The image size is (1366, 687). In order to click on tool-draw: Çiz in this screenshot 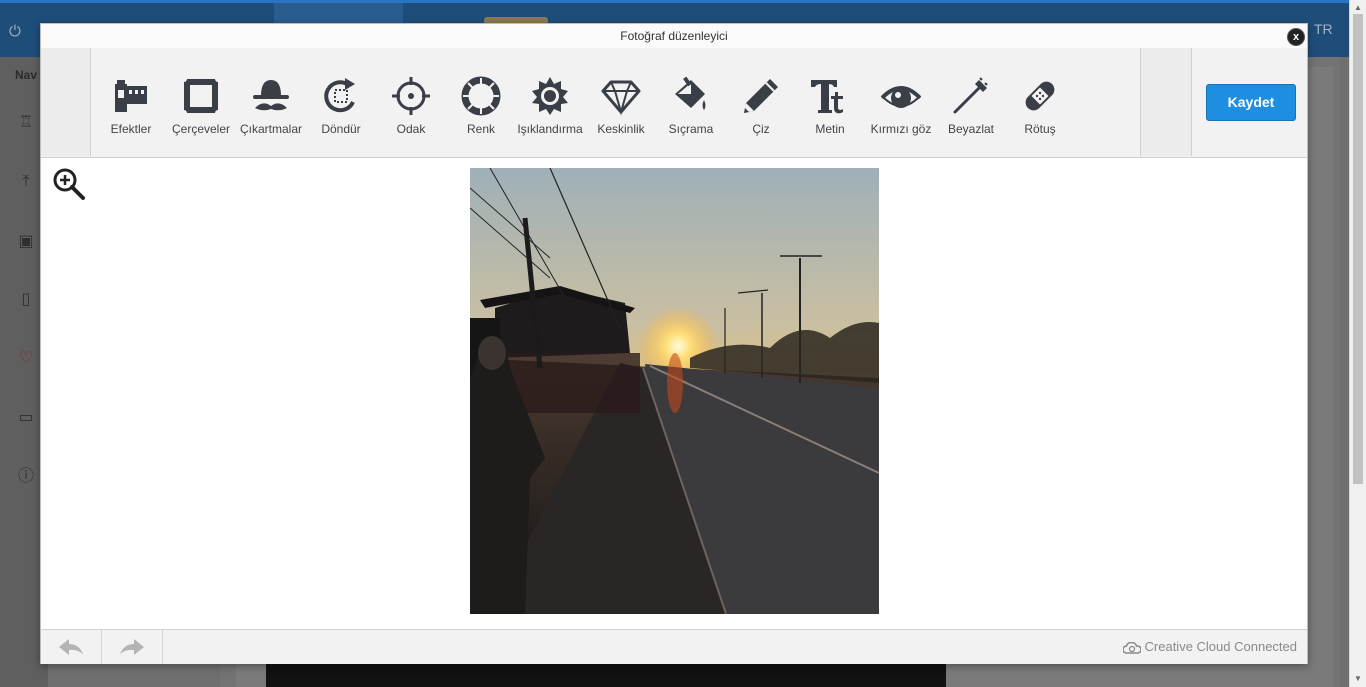, I will do `click(761, 102)`.